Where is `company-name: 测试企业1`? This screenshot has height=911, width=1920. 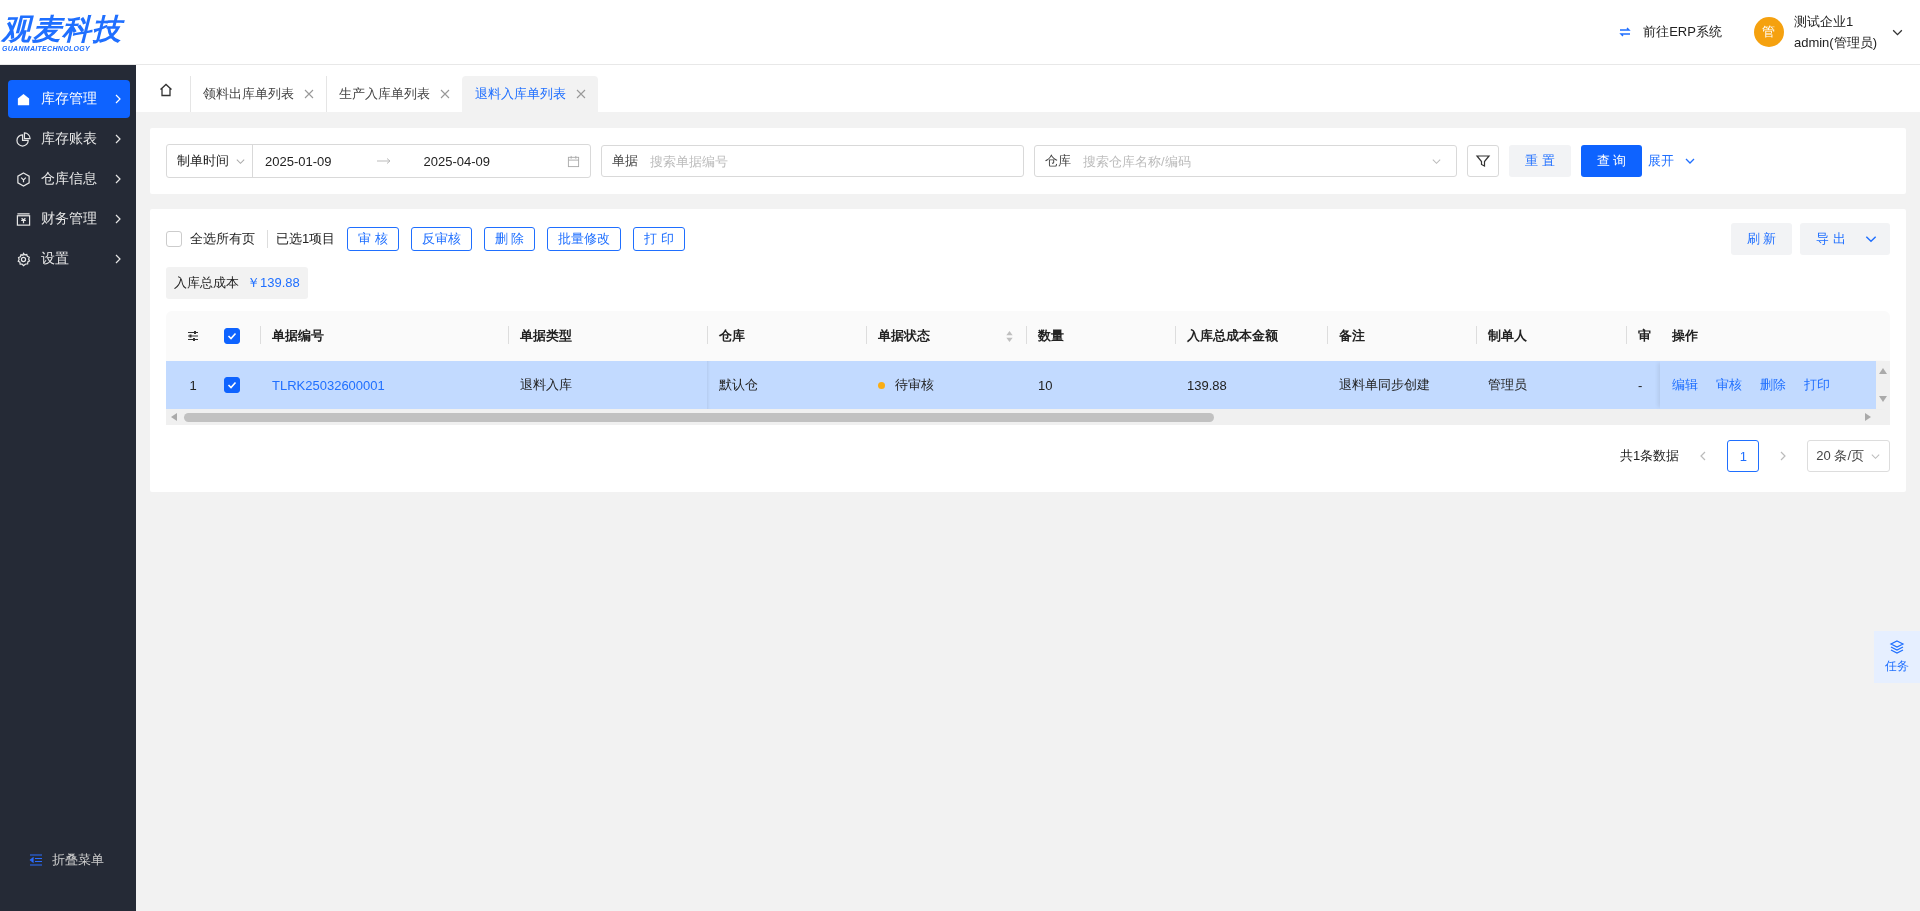 company-name: 测试企业1 is located at coordinates (1824, 21).